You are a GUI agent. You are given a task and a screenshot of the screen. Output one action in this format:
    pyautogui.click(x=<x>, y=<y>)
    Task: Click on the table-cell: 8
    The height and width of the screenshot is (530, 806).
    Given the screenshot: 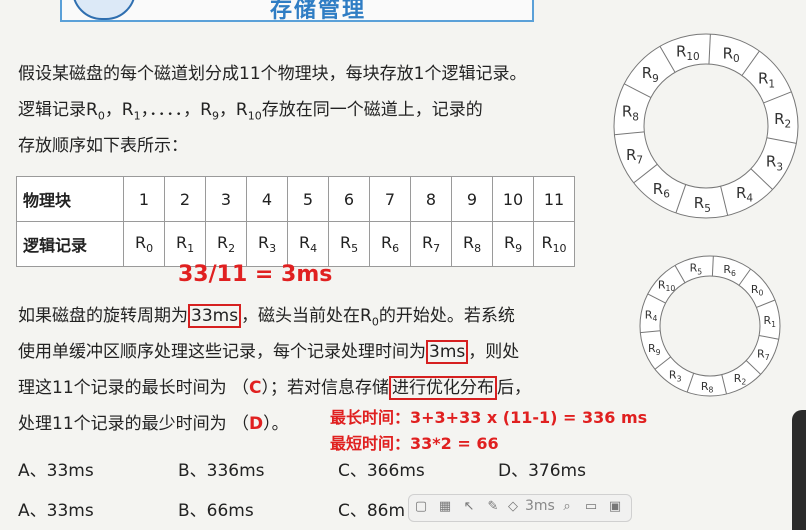 What is the action you would take?
    pyautogui.click(x=431, y=199)
    